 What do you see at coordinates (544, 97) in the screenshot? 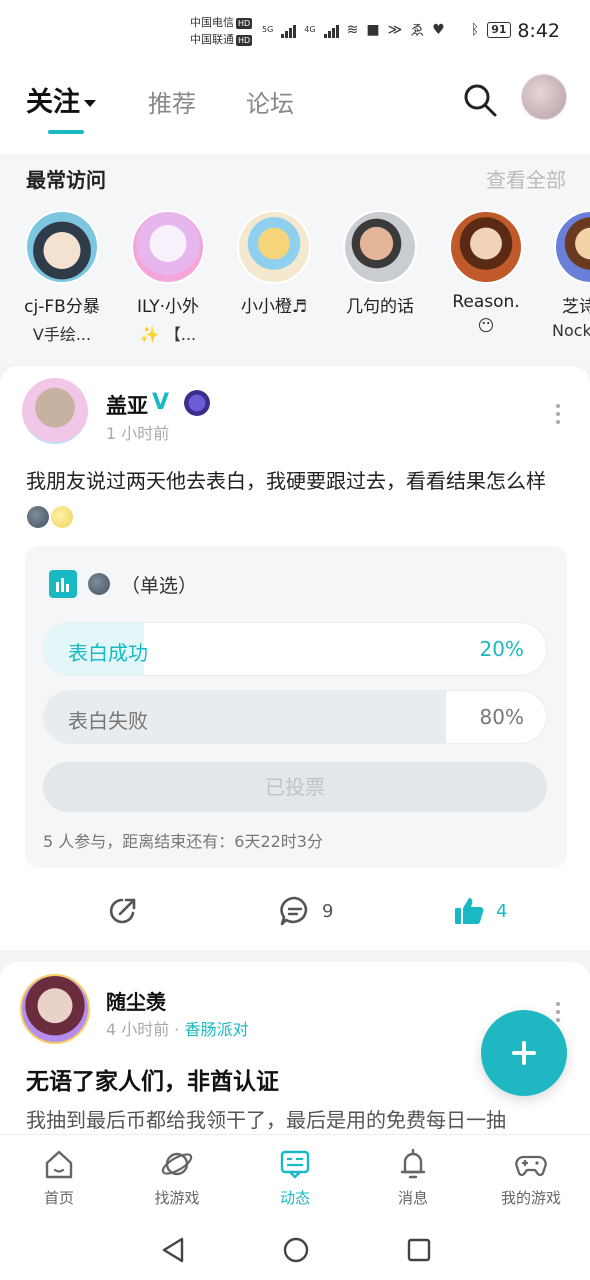
I see `user-avatar` at bounding box center [544, 97].